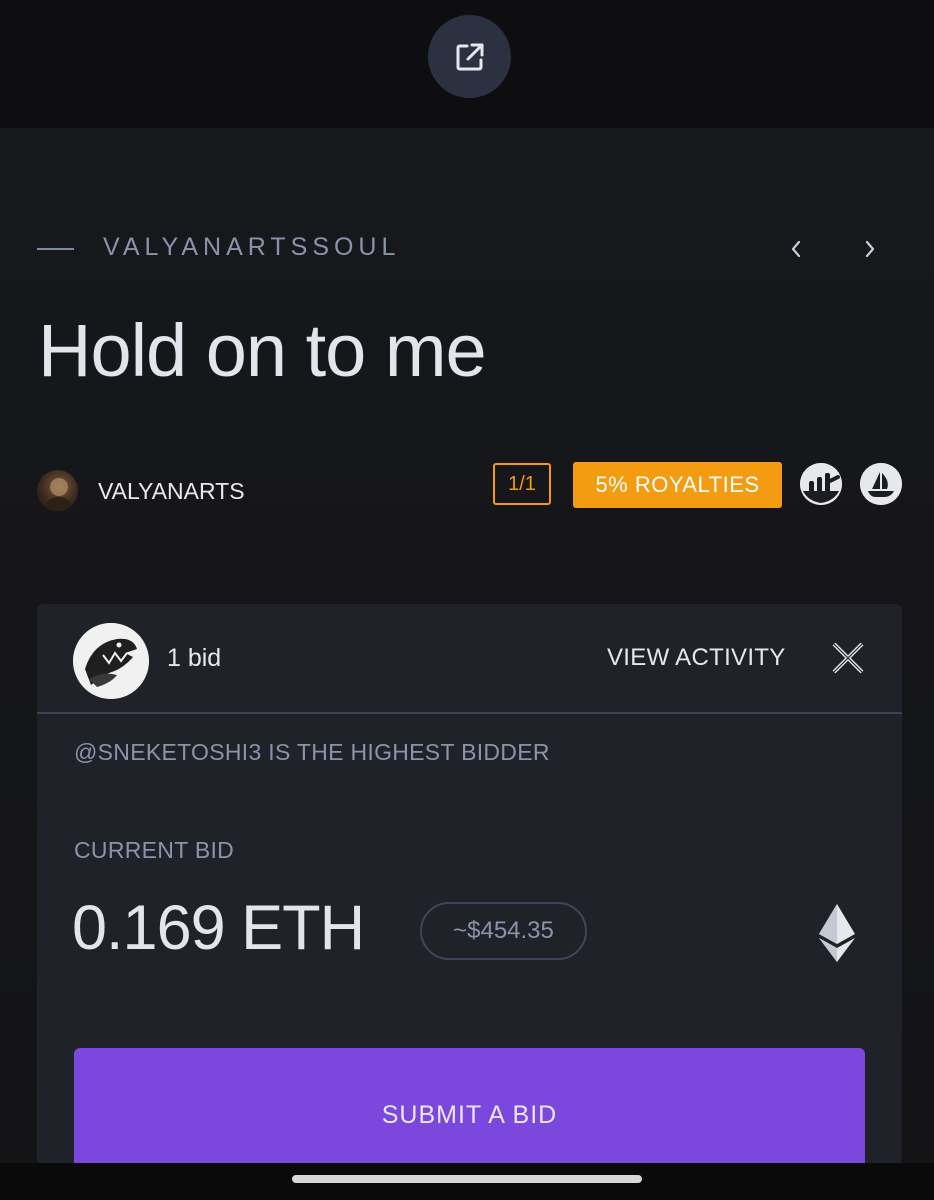 The height and width of the screenshot is (1200, 934). I want to click on highest-bidder-text: @SNEKETOSHI3 IS THE HIGHEST BIDDER, so click(312, 752).